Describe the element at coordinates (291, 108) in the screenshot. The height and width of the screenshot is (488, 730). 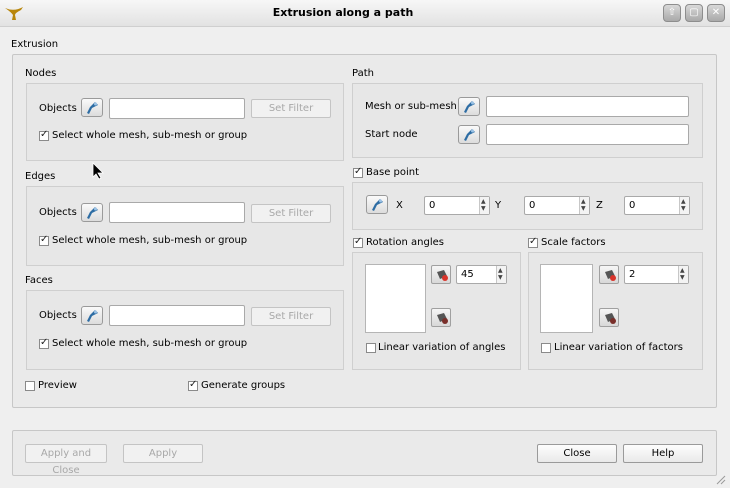
I see `nodes-set-filter-button: Set Filter` at that location.